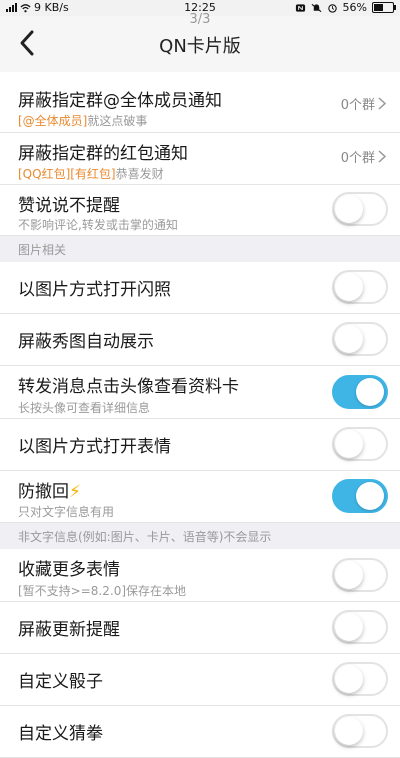 Image resolution: width=400 pixels, height=758 pixels. I want to click on row-subtitle: 不影响评论,转发或击掌的通知, so click(98, 225).